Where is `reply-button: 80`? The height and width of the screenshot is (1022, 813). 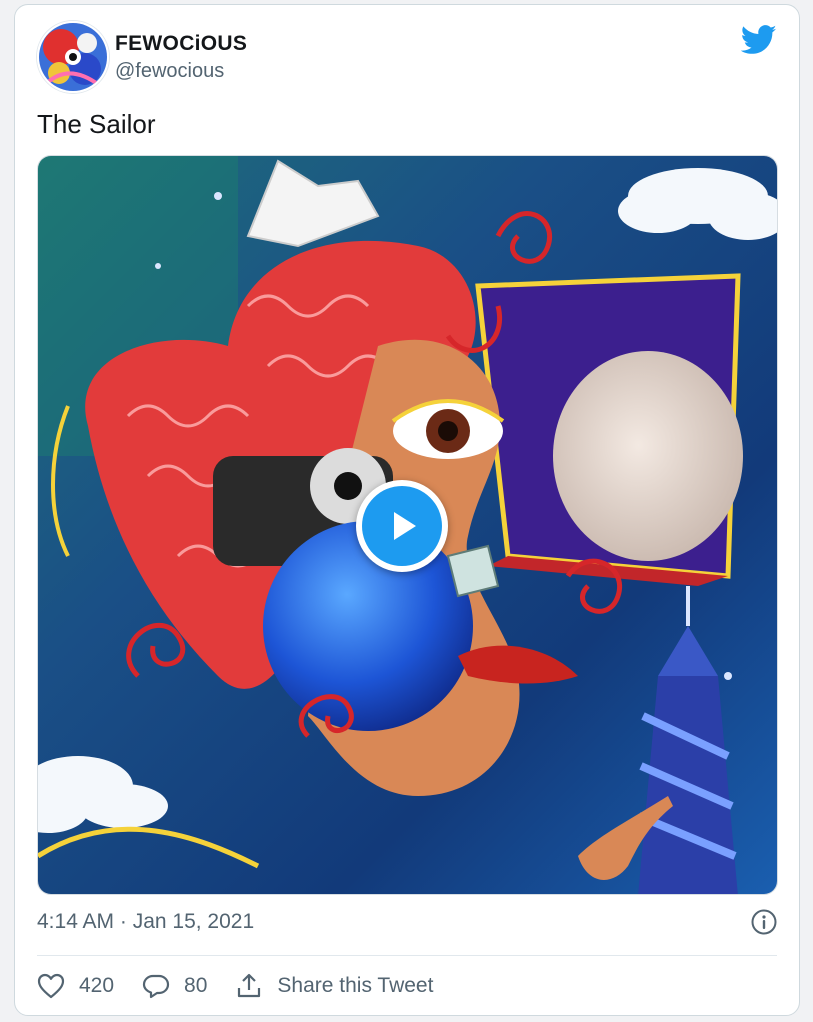 reply-button: 80 is located at coordinates (174, 986).